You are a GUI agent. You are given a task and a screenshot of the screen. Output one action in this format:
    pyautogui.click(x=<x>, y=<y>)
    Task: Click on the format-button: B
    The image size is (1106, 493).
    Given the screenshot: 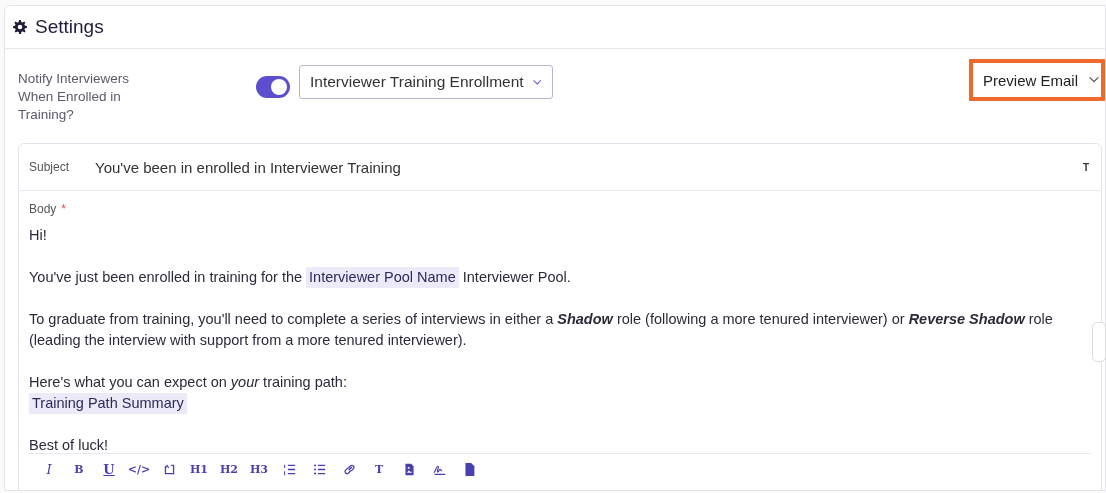 What is the action you would take?
    pyautogui.click(x=79, y=469)
    